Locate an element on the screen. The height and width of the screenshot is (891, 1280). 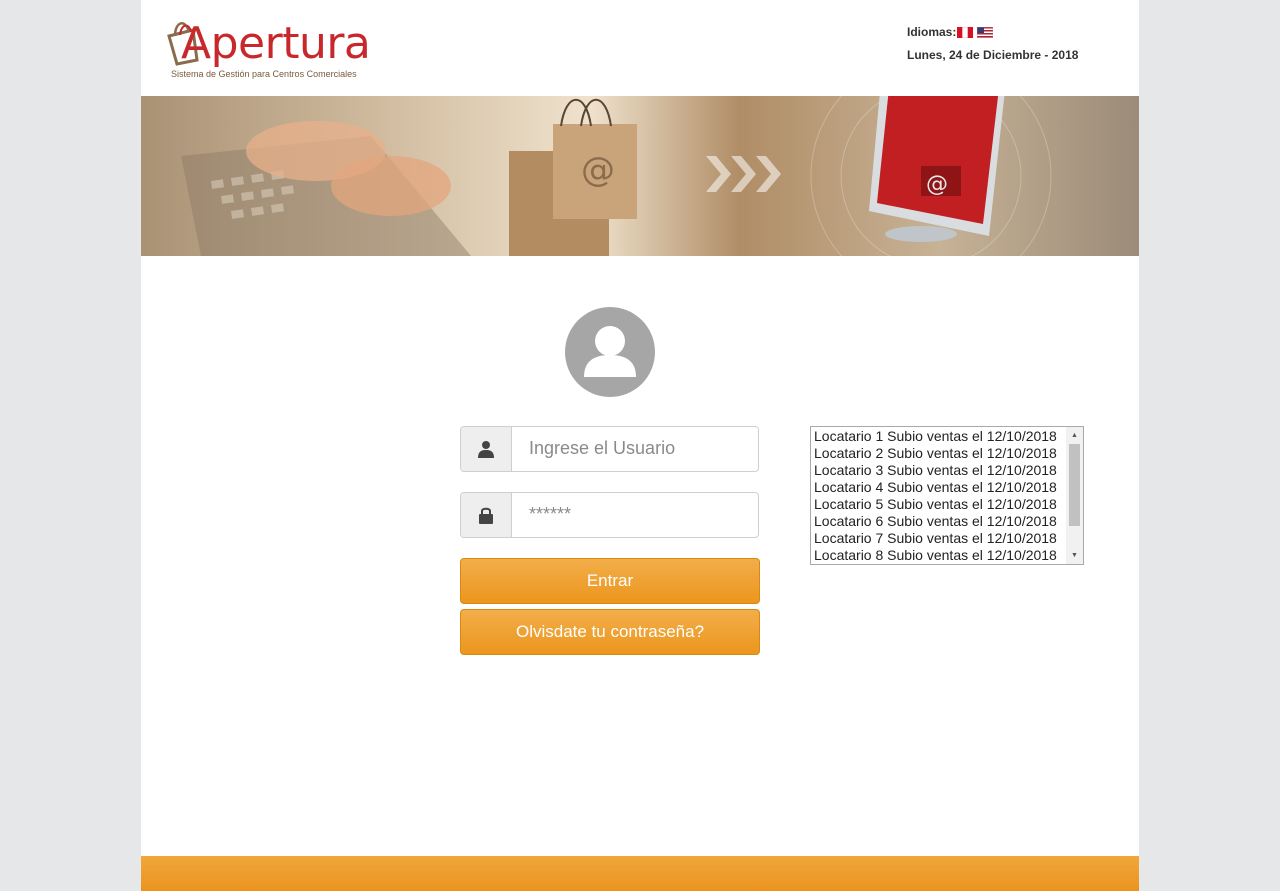
list-item: Locatario 7 Subio ventas el 12/10/2018 is located at coordinates (935, 538).